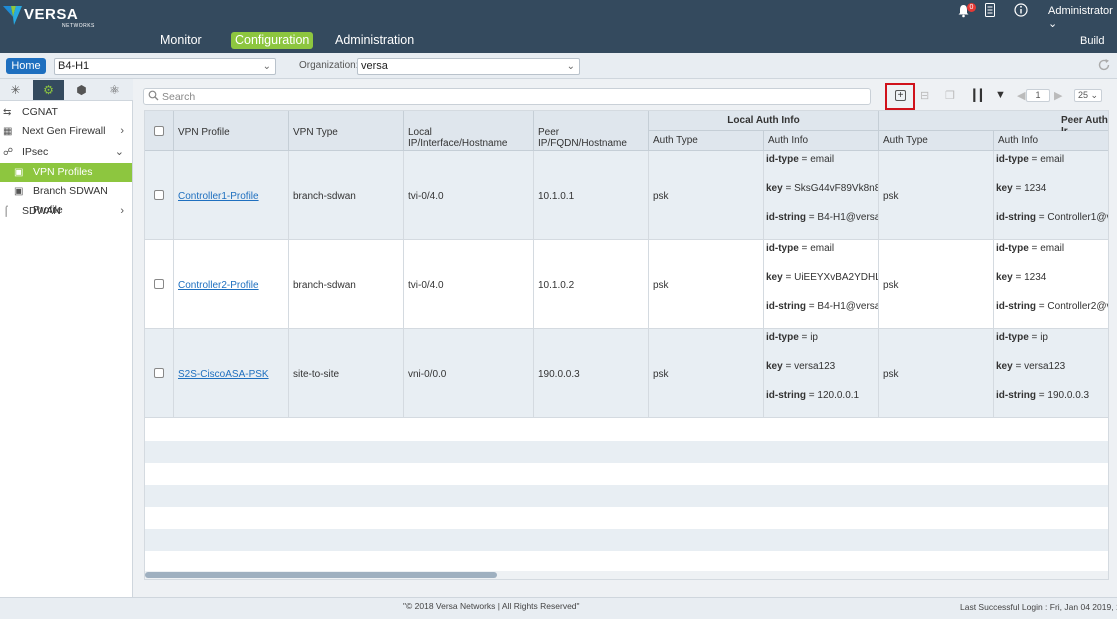 This screenshot has width=1117, height=619. What do you see at coordinates (35, 152) in the screenshot?
I see `sidebar-item-label: IPsec` at bounding box center [35, 152].